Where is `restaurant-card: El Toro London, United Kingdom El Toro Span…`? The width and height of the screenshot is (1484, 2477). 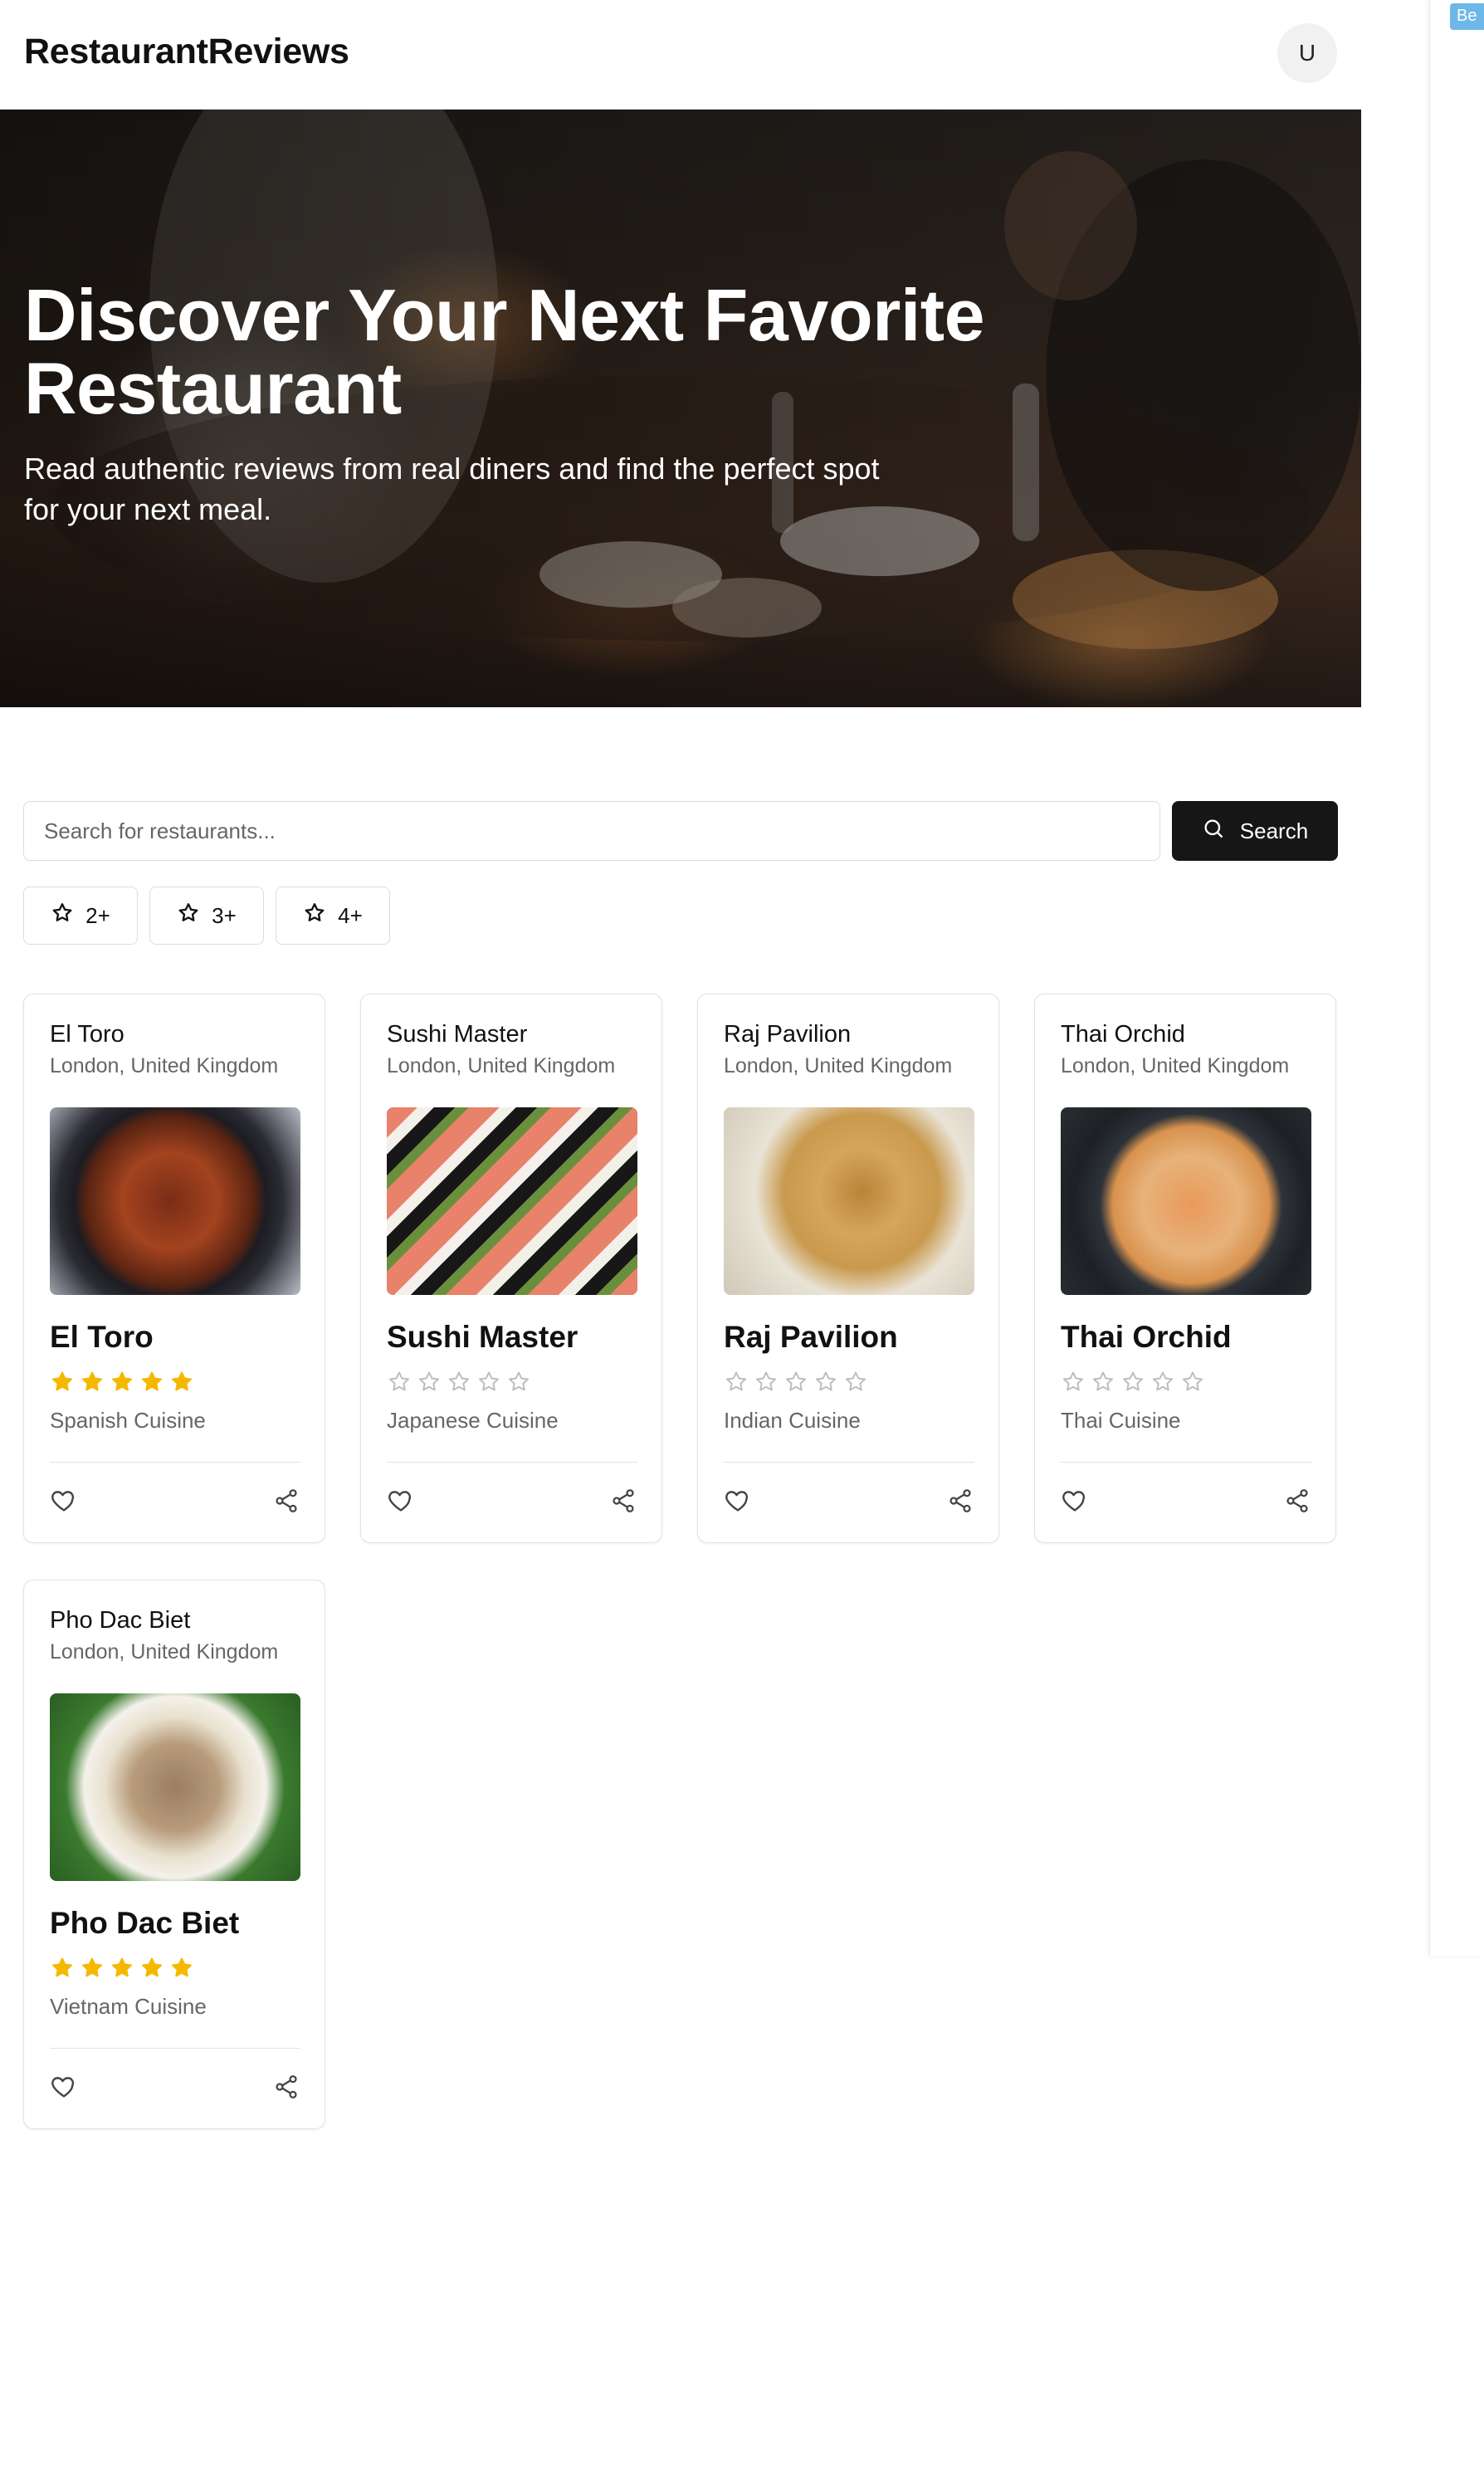 restaurant-card: El Toro London, United Kingdom El Toro Span… is located at coordinates (174, 1268).